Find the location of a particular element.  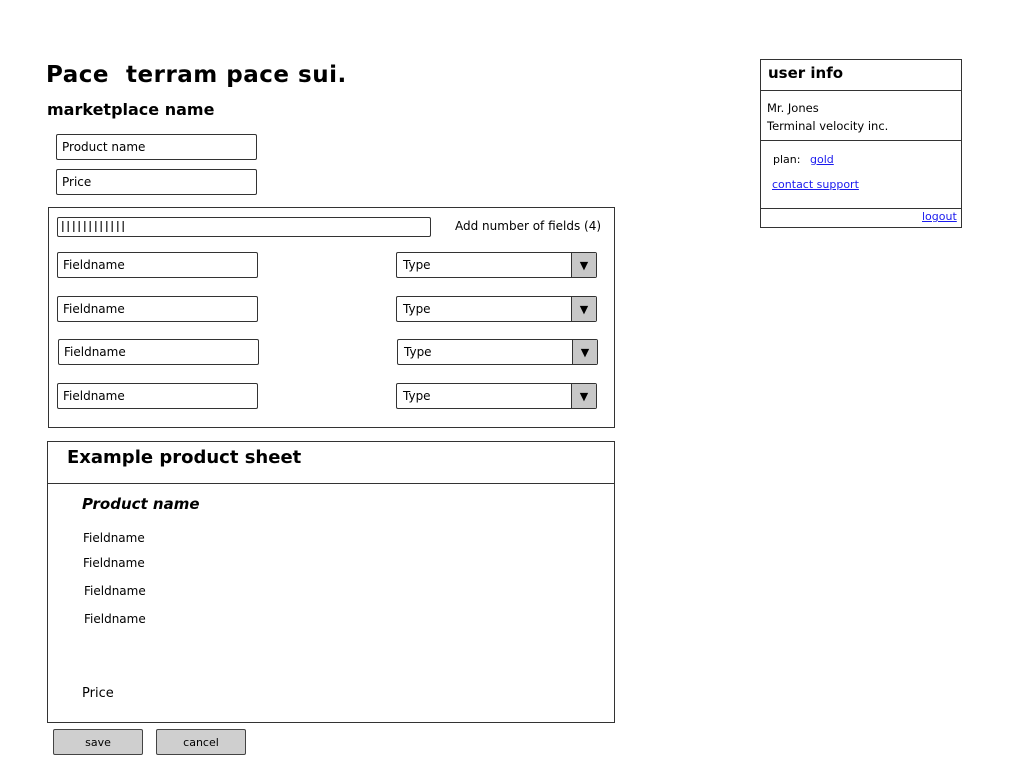

product-sheet-title: Example product sheet is located at coordinates (184, 457).